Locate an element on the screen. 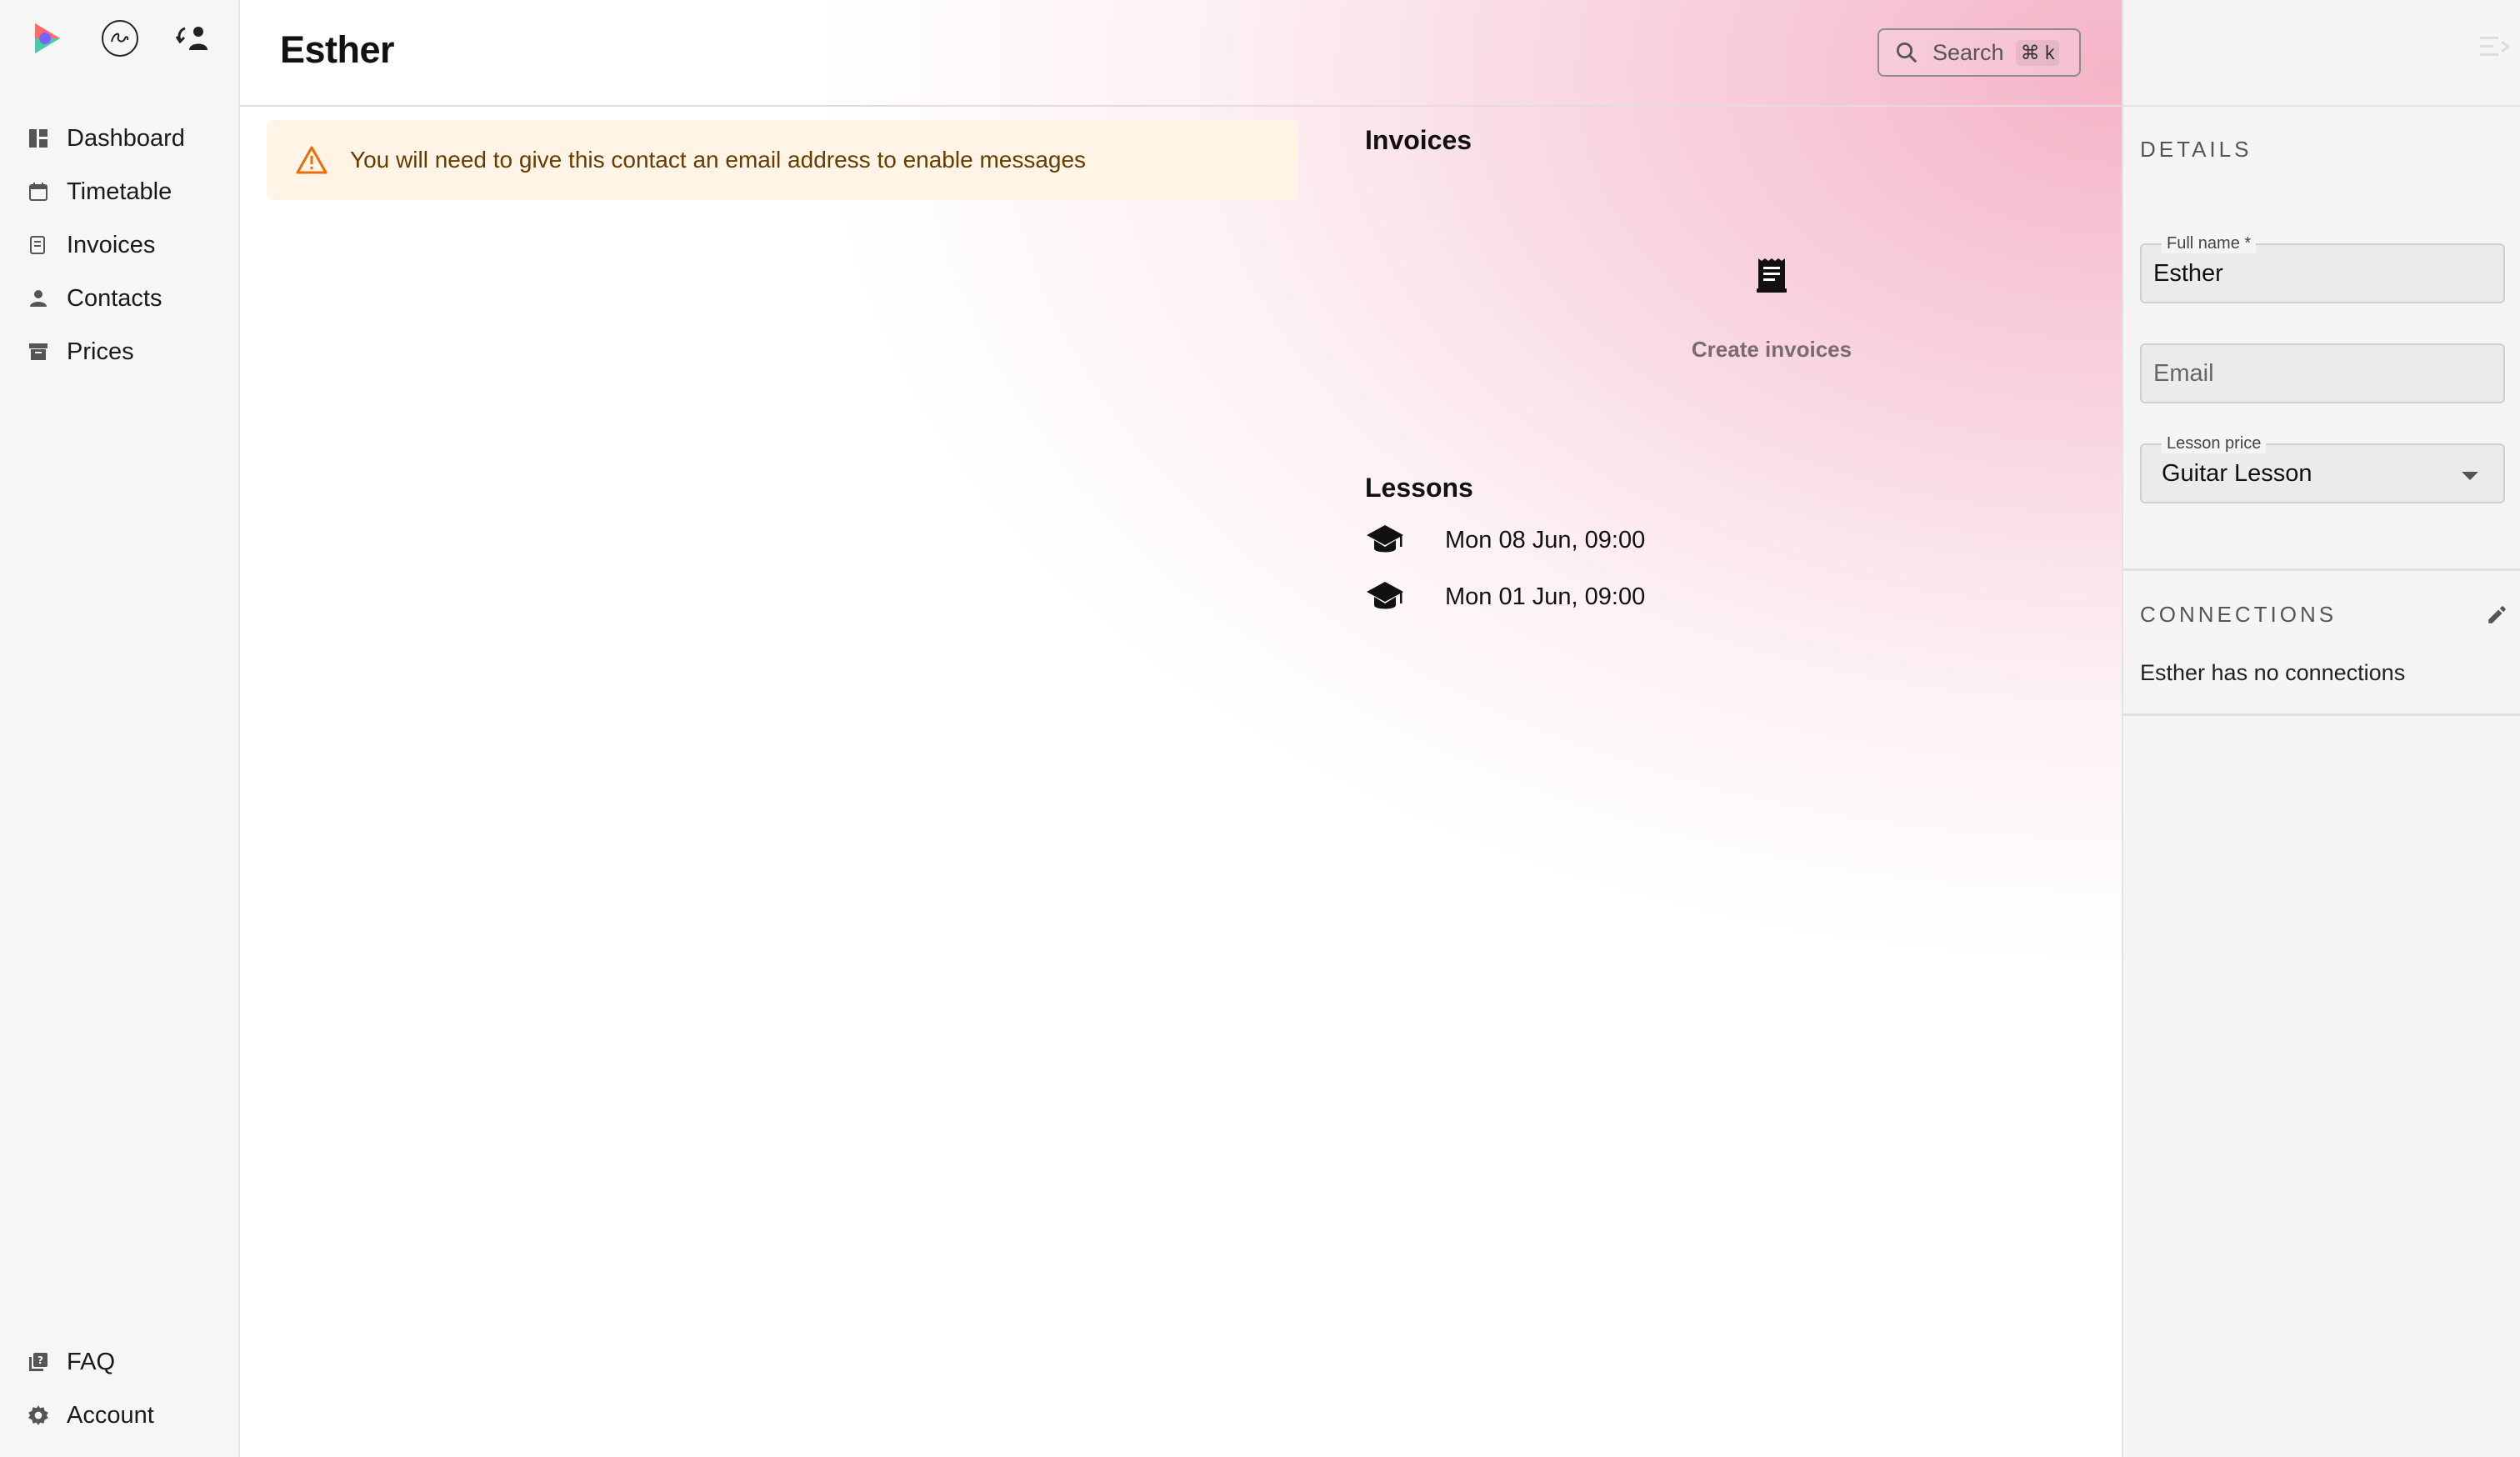  edit-connections-icon is located at coordinates (2496, 615).